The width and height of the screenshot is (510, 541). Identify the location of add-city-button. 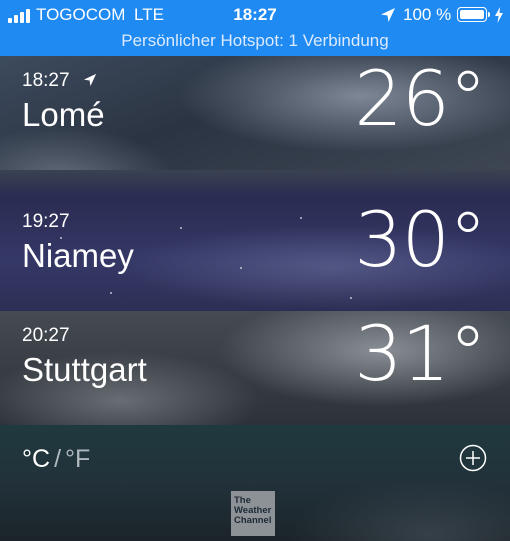
(473, 458).